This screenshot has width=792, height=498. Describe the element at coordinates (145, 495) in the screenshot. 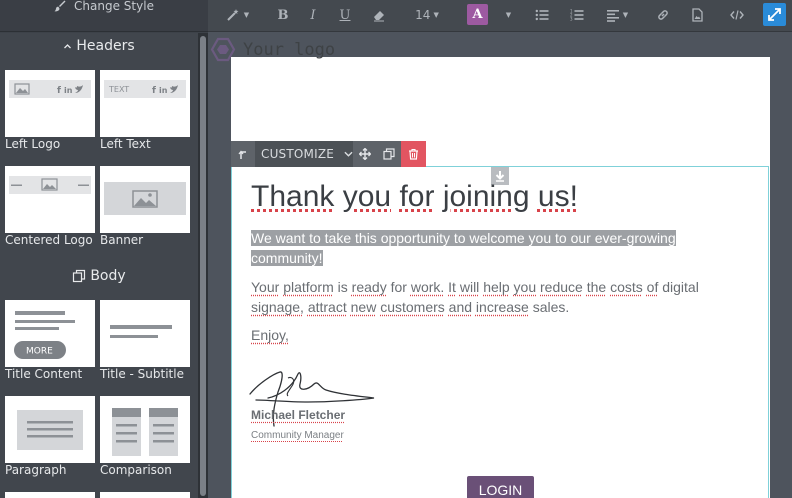

I see `snippet-next-row-right` at that location.